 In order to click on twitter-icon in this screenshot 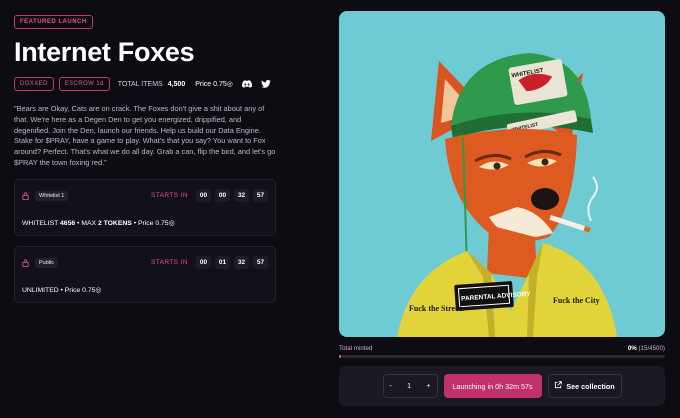, I will do `click(266, 84)`.